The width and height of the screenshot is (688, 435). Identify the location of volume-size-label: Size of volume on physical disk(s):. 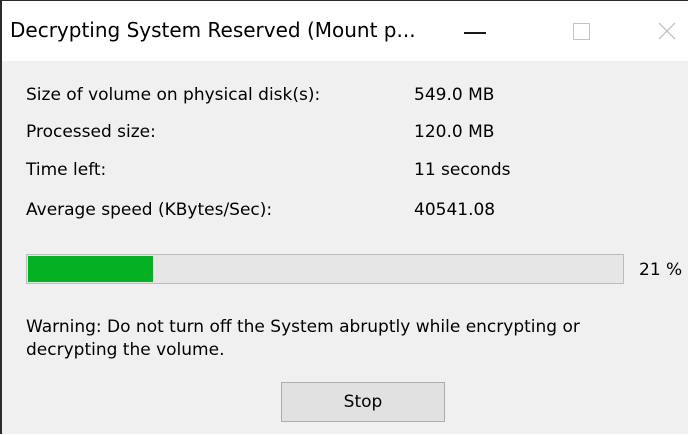
(173, 95).